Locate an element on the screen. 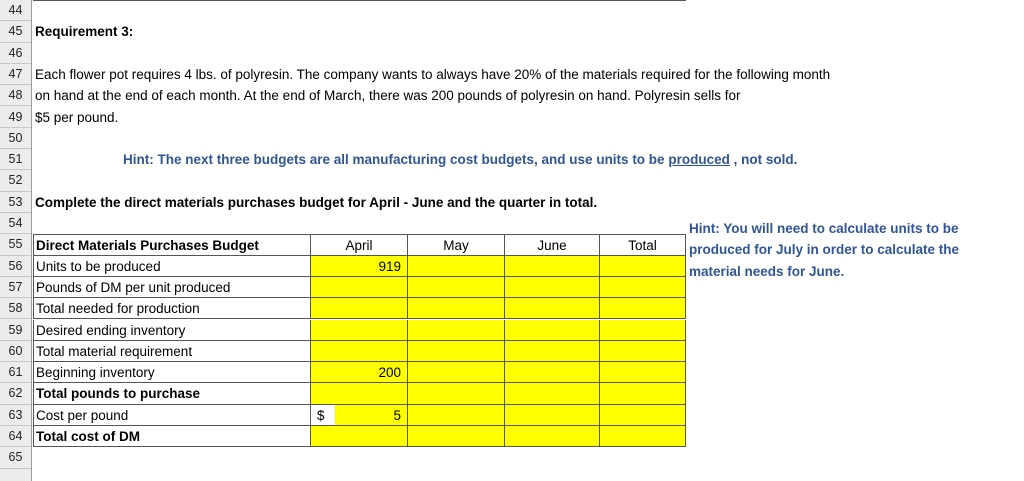 The image size is (1024, 481). row-number: 60 is located at coordinates (15, 352).